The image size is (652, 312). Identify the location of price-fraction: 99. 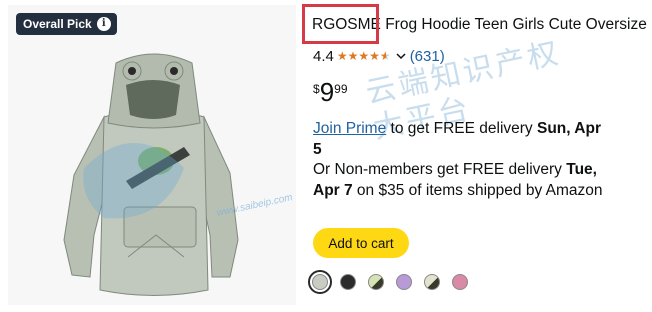
(341, 89).